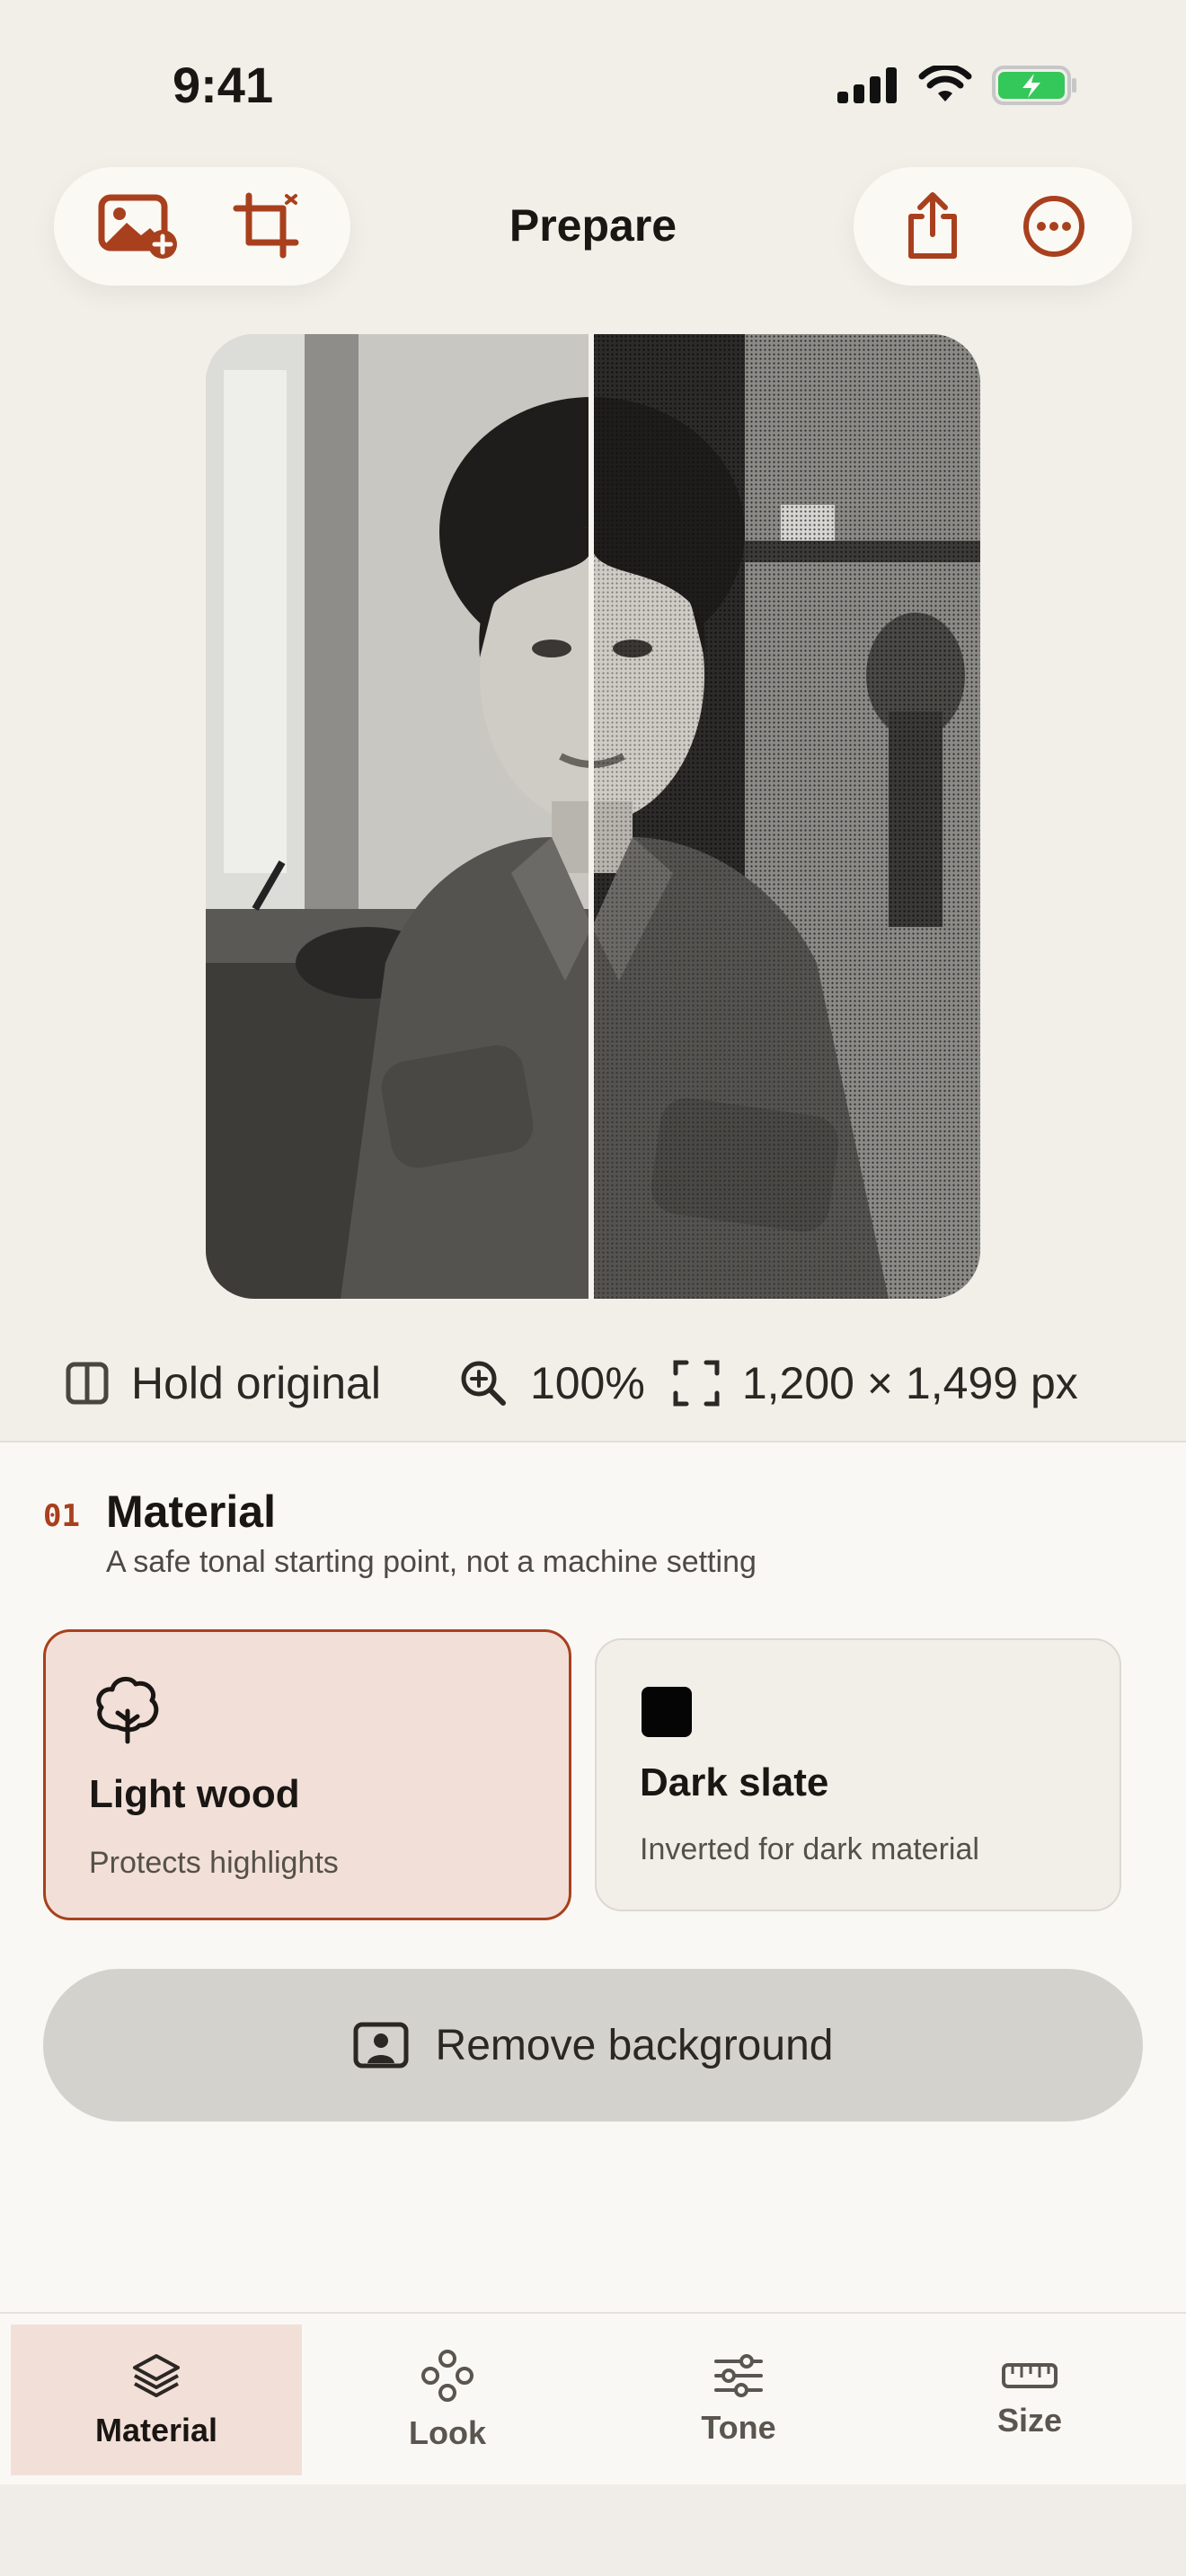  What do you see at coordinates (587, 1383) in the screenshot?
I see `zoom-value: 100%` at bounding box center [587, 1383].